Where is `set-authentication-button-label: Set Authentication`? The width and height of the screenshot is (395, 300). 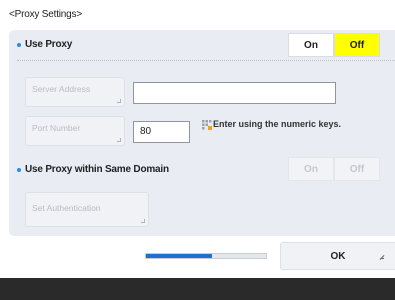 set-authentication-button-label: Set Authentication is located at coordinates (66, 208).